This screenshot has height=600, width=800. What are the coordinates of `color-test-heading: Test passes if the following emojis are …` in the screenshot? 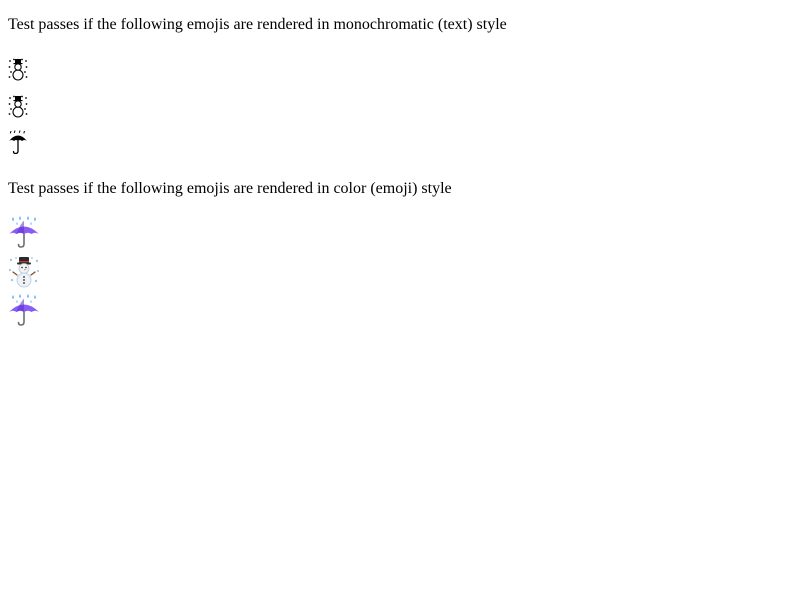 It's located at (230, 188).